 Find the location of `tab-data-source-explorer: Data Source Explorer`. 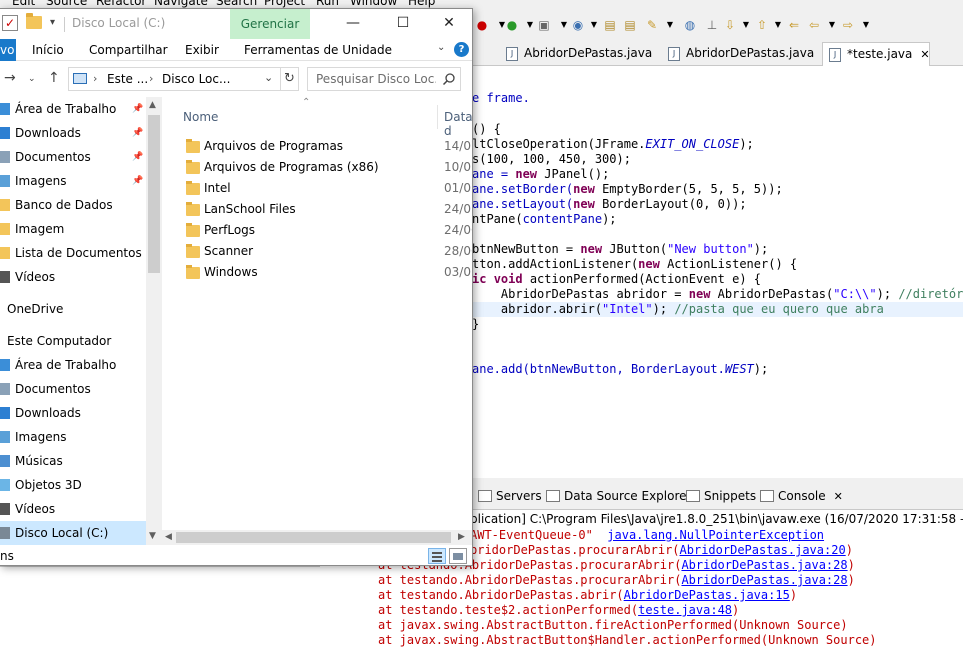

tab-data-source-explorer: Data Source Explorer is located at coordinates (618, 496).